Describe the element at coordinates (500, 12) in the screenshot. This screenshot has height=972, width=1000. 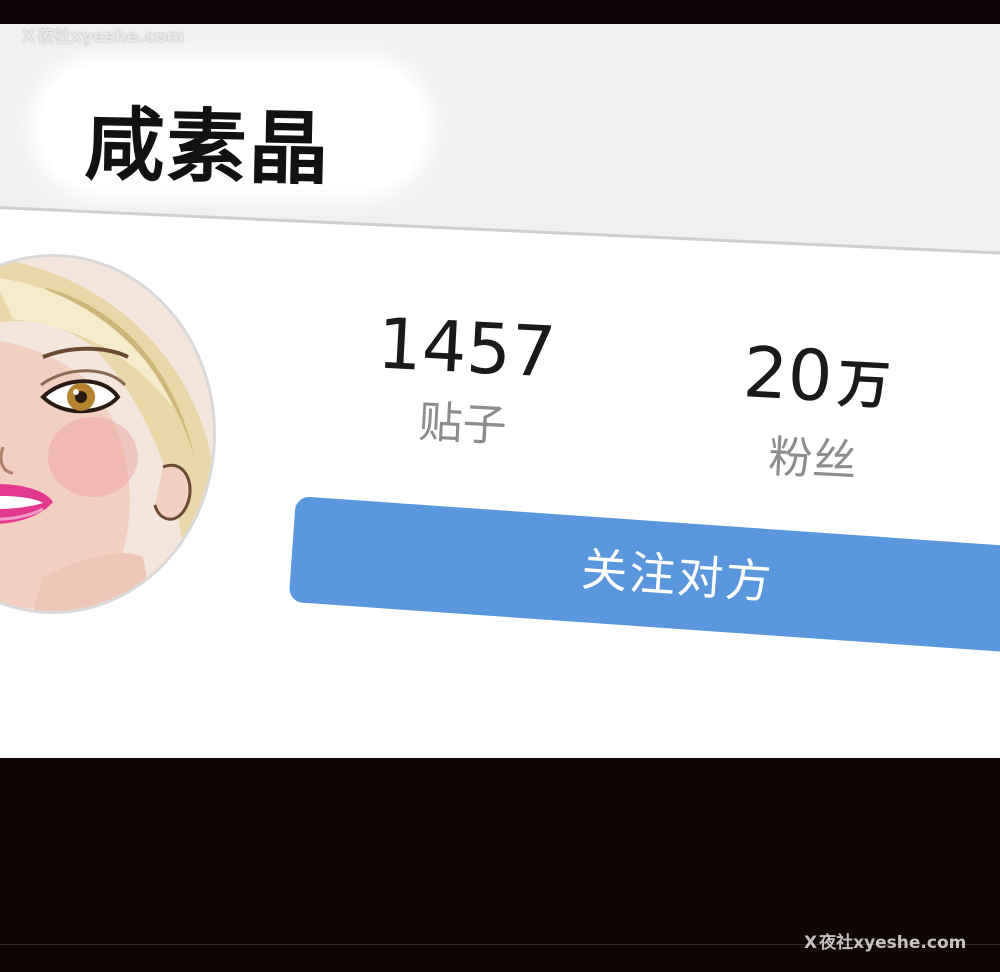
I see `top-letterbox` at that location.